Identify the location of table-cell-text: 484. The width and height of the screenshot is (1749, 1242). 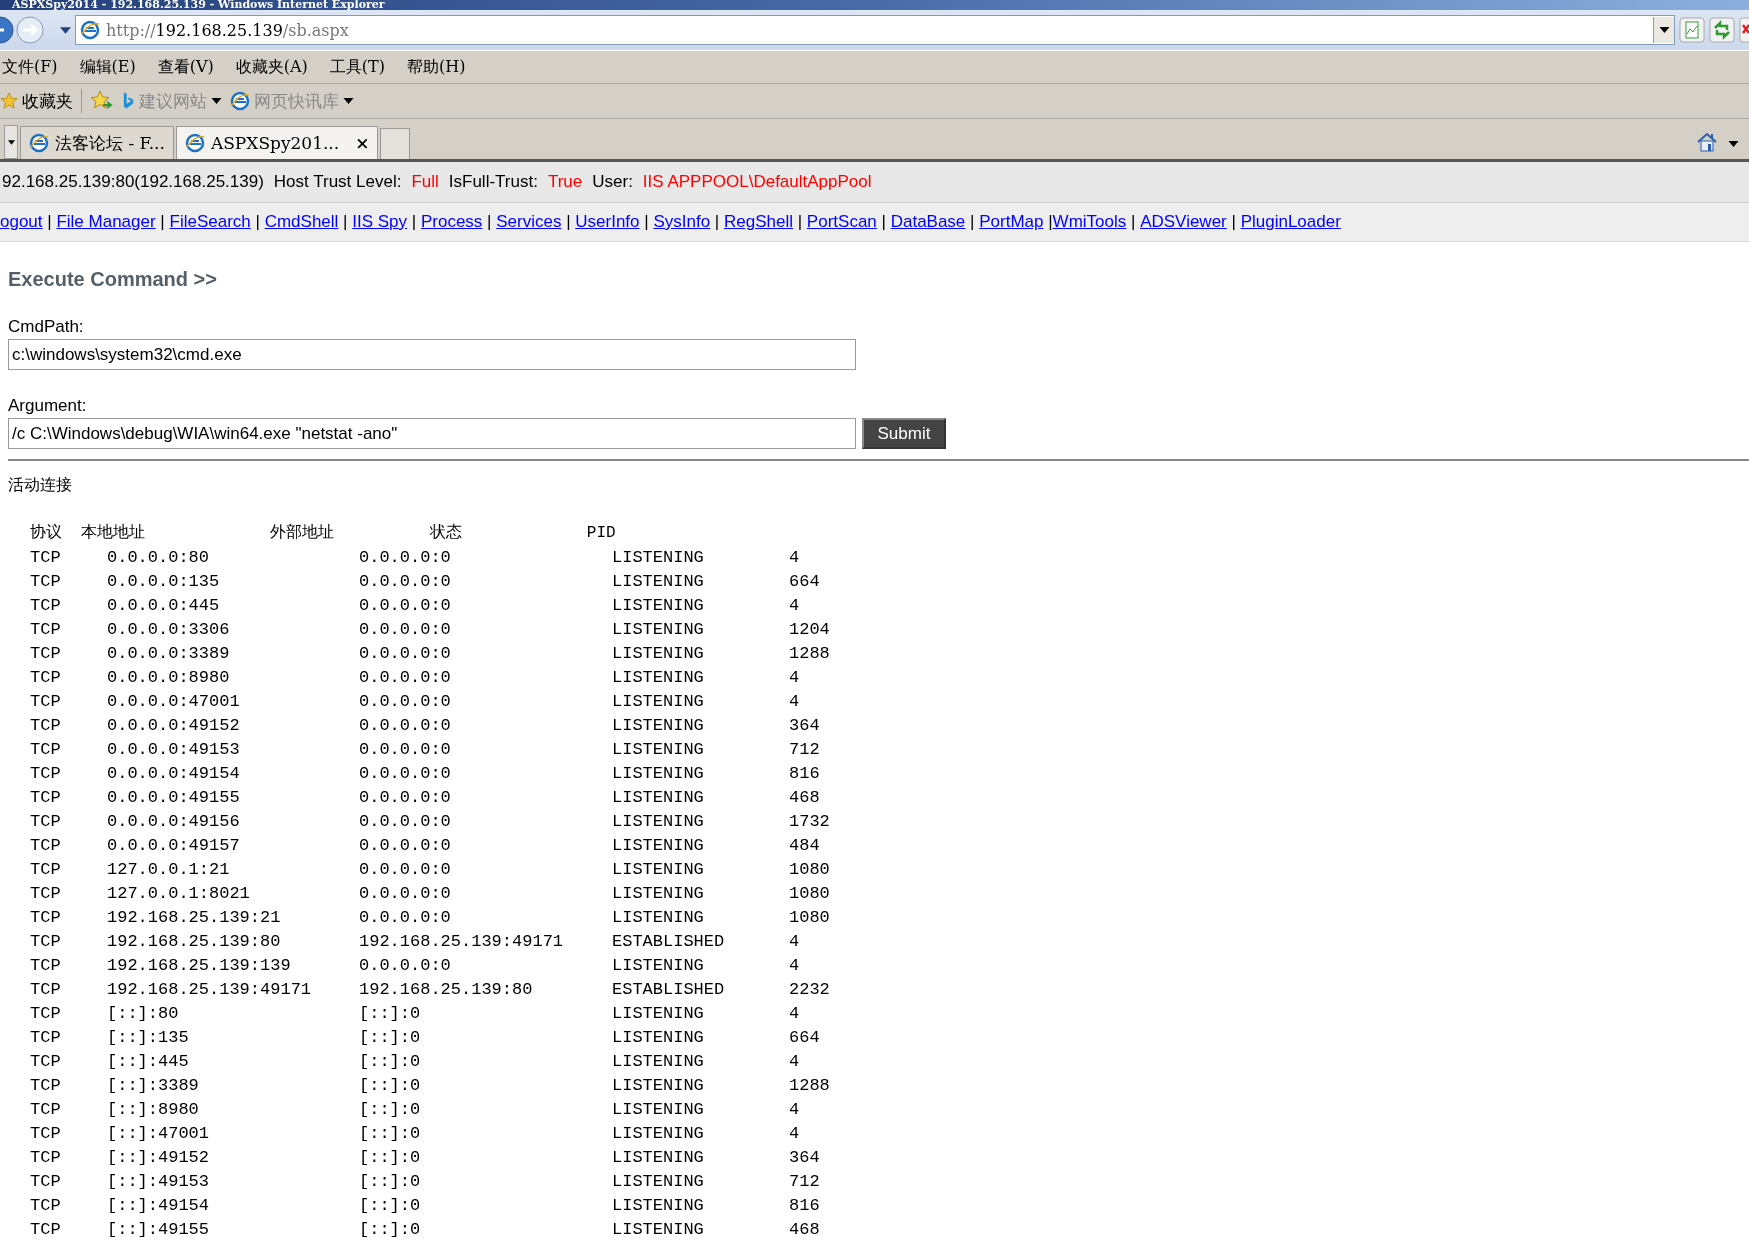
(805, 846).